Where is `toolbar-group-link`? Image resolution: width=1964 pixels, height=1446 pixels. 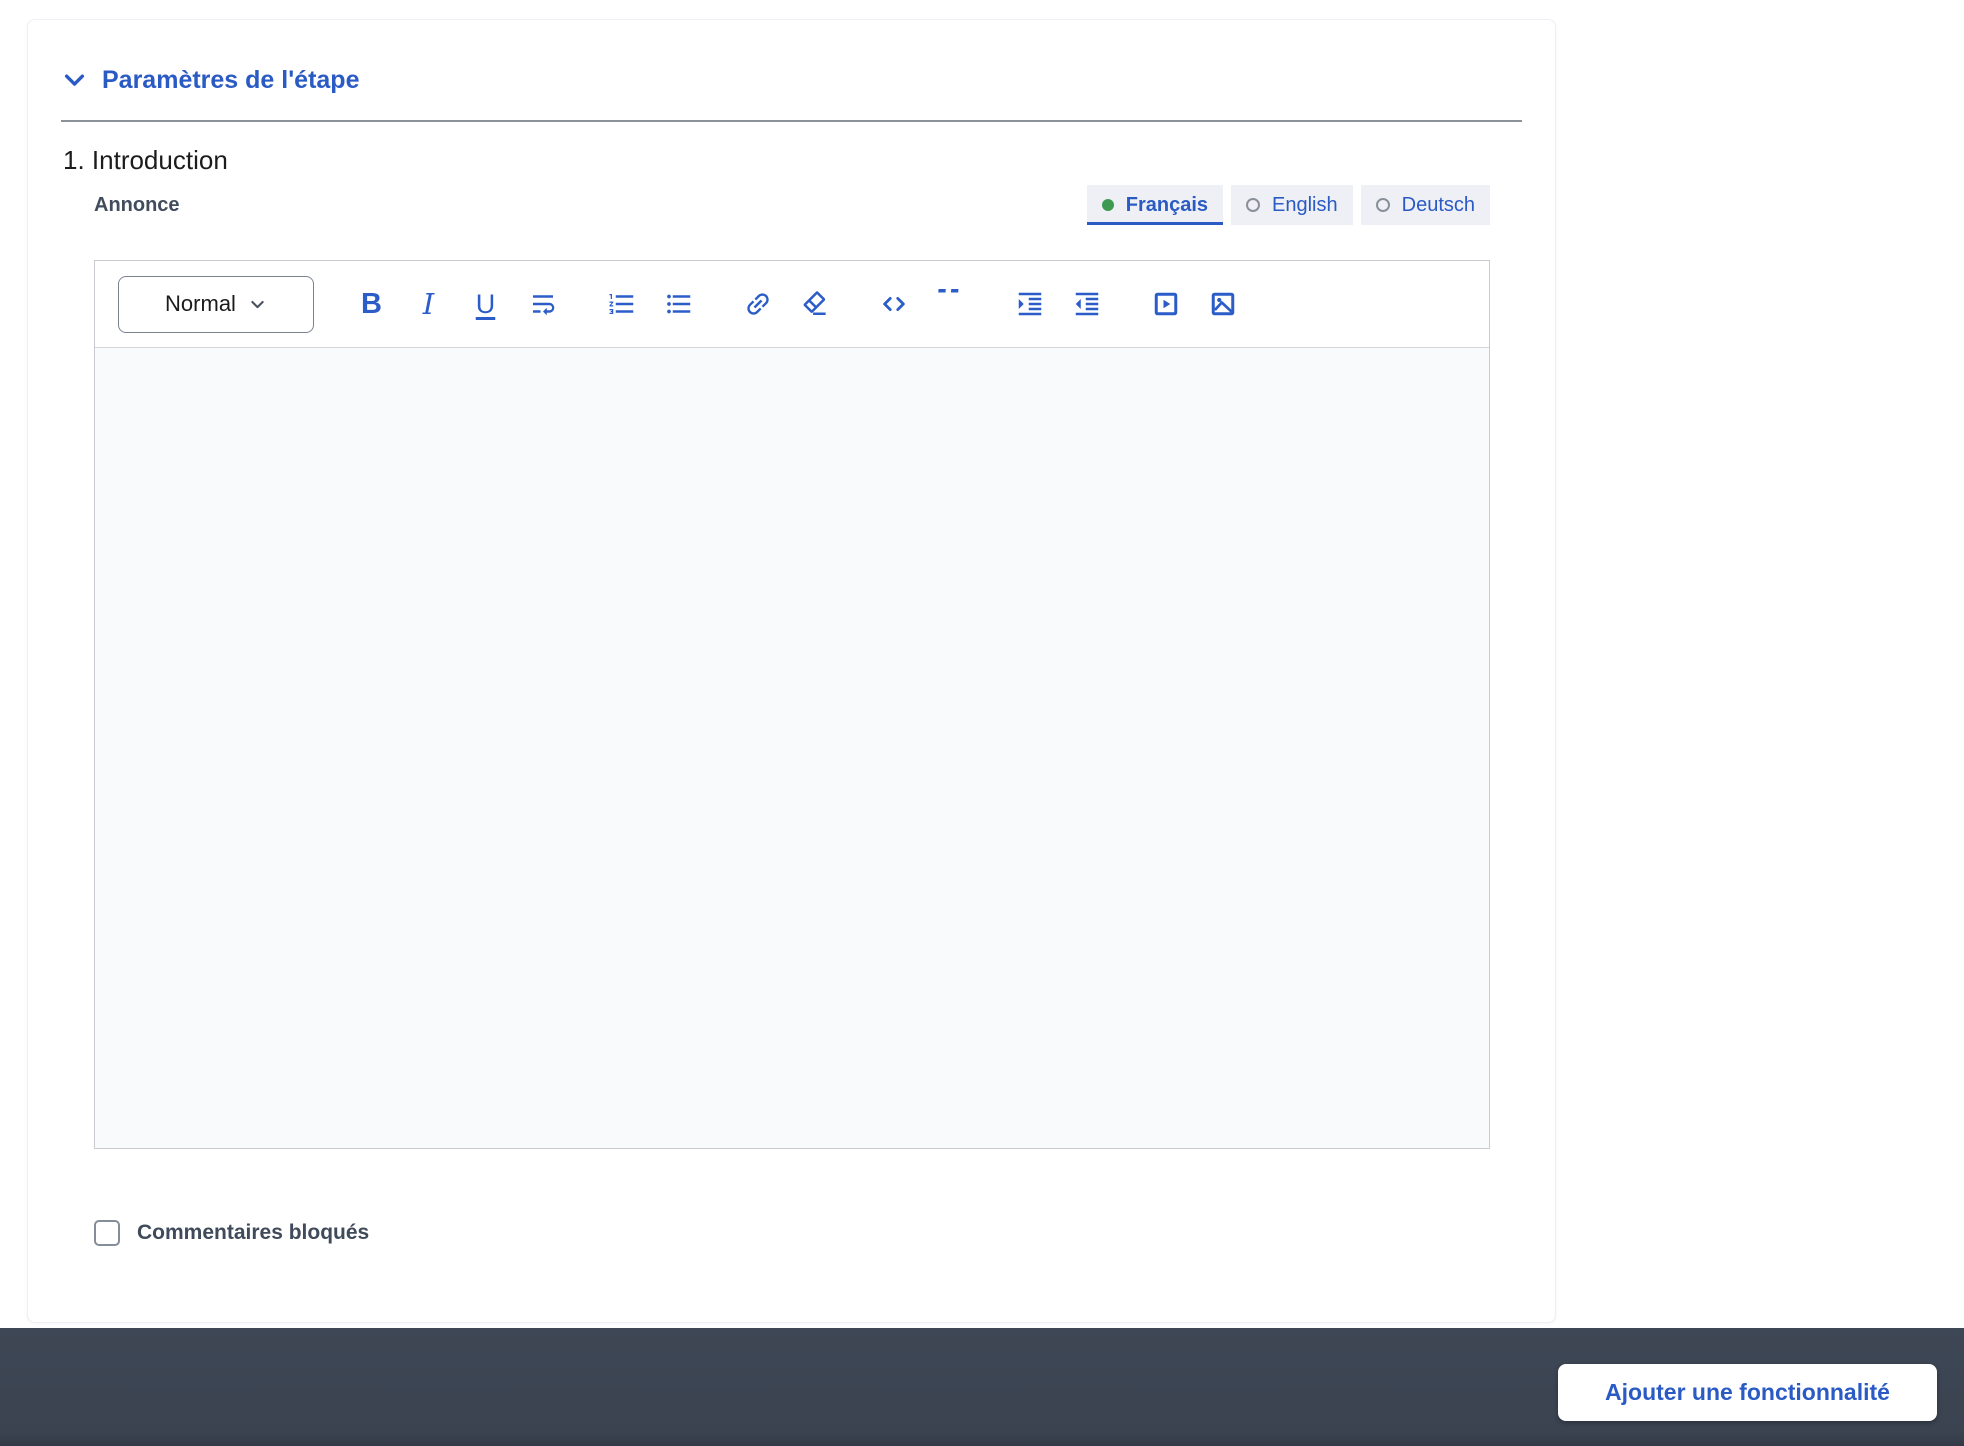 toolbar-group-link is located at coordinates (786, 304).